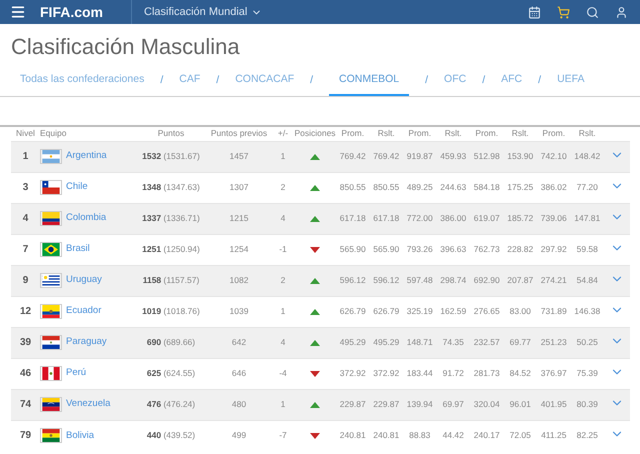  What do you see at coordinates (487, 249) in the screenshot?
I see `score-value: 762.73` at bounding box center [487, 249].